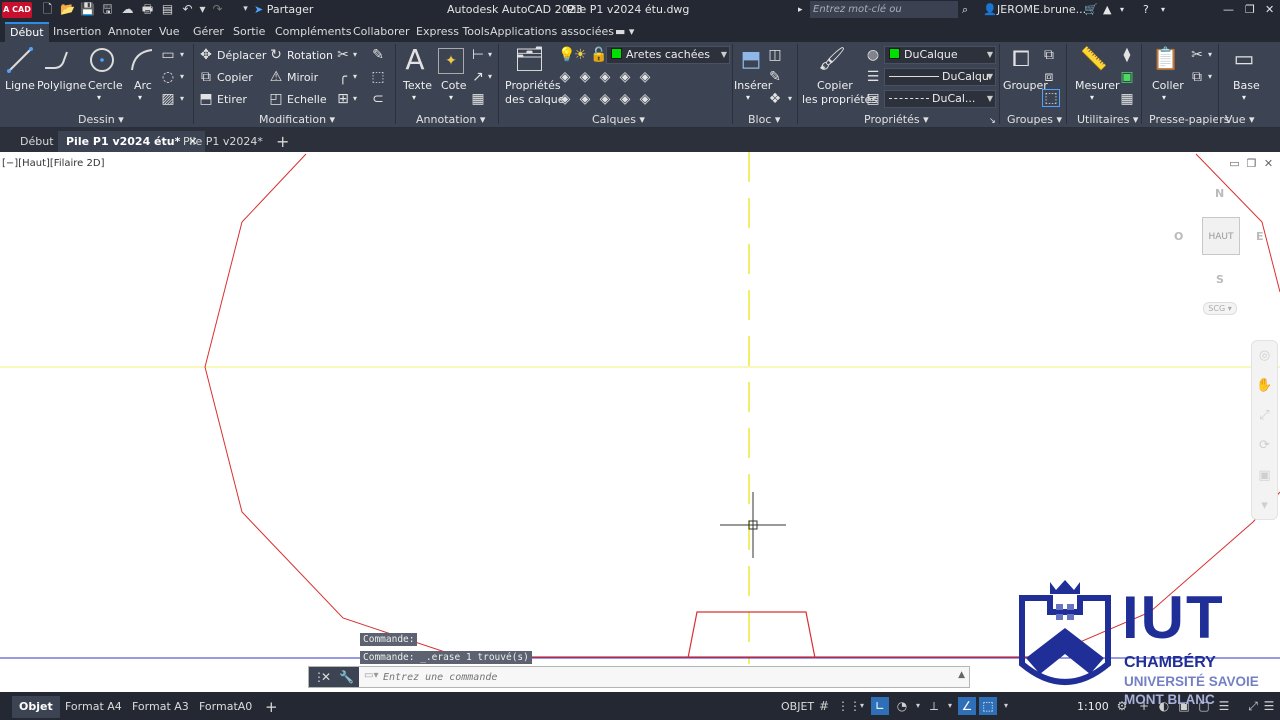 Image resolution: width=1280 pixels, height=720 pixels. Describe the element at coordinates (56, 60) in the screenshot. I see `polyline-tool-icon` at that location.